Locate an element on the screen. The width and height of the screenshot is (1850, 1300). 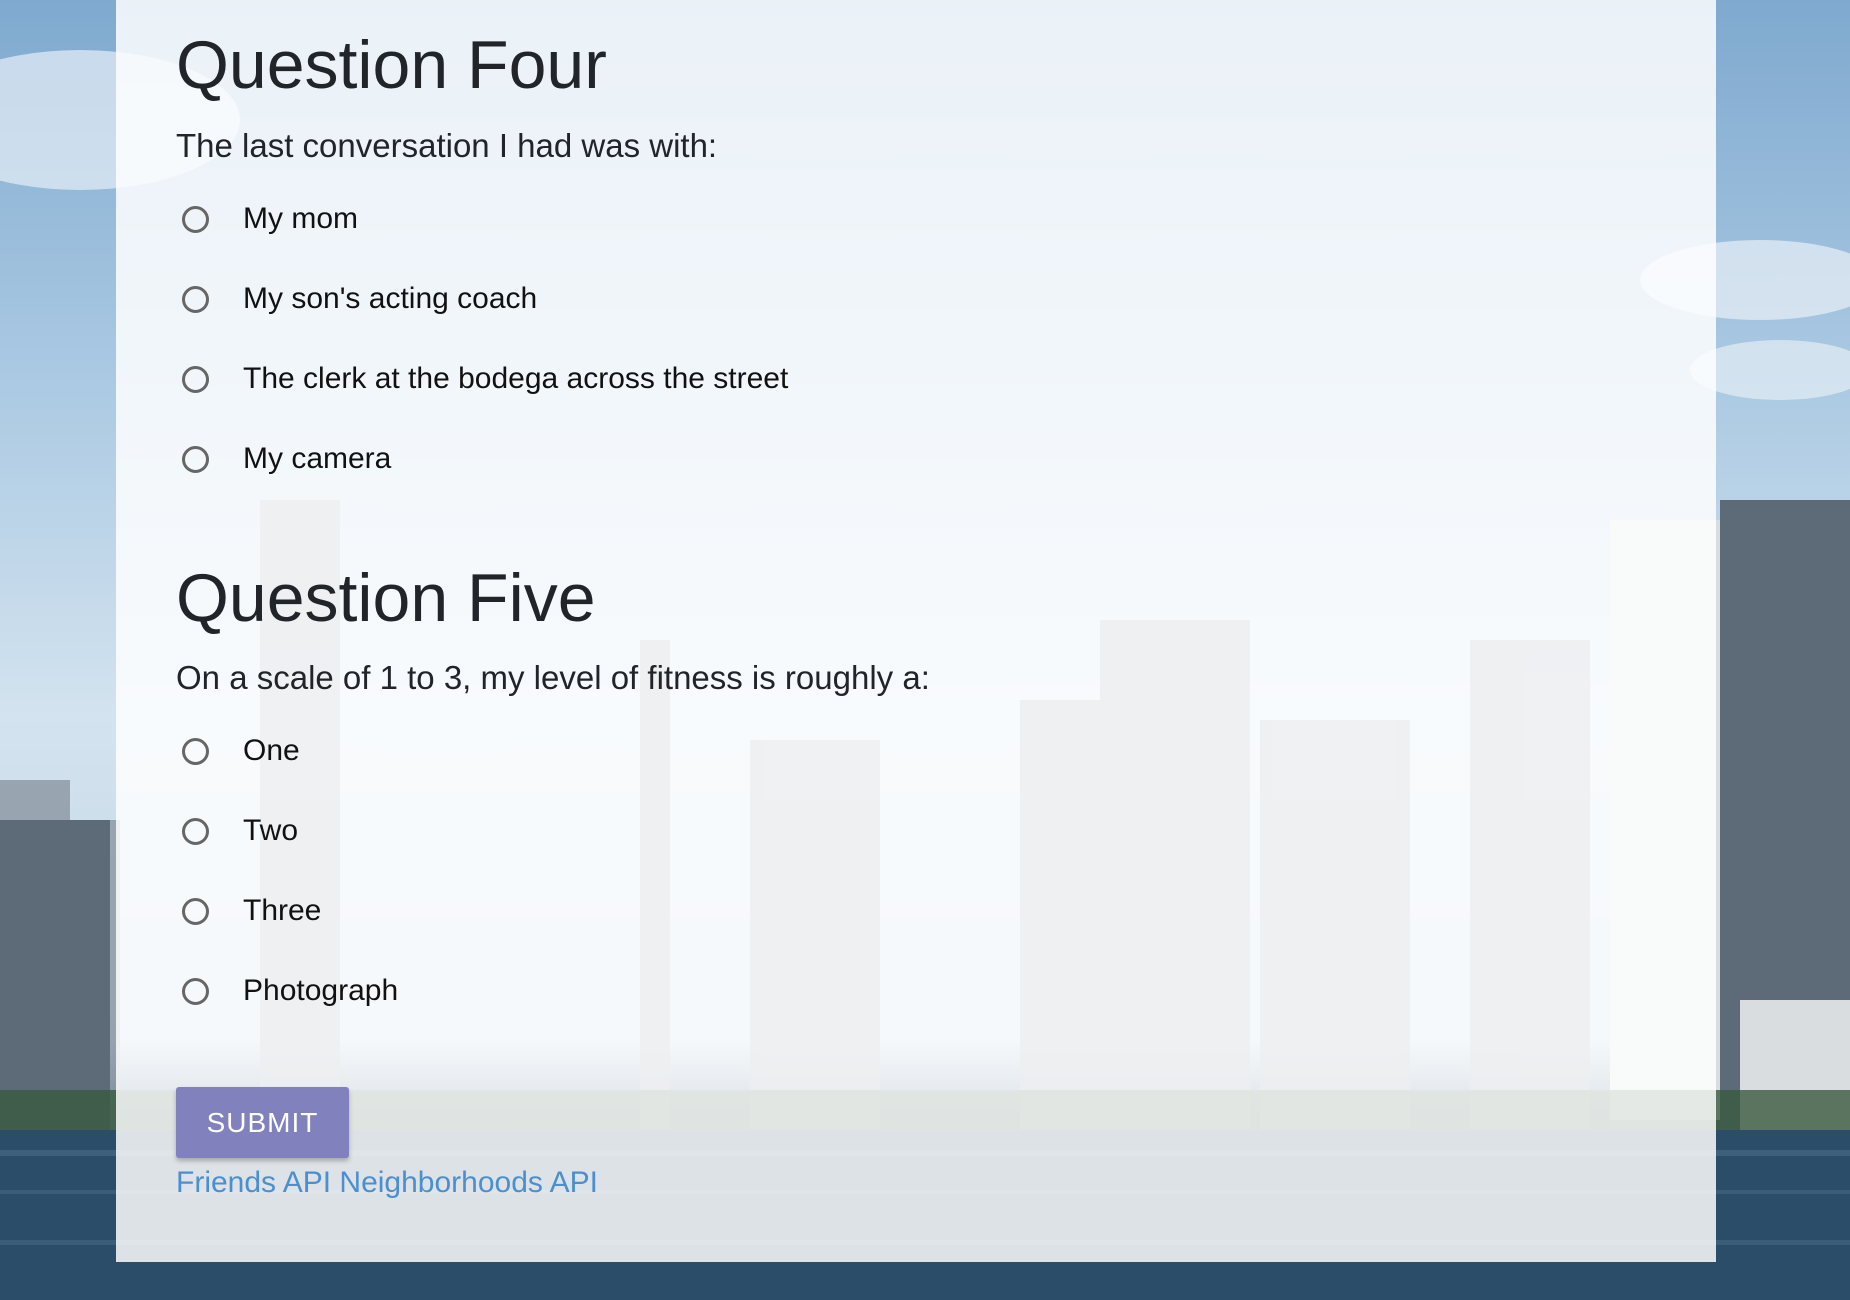
question-four-title: Question Four is located at coordinates (391, 65).